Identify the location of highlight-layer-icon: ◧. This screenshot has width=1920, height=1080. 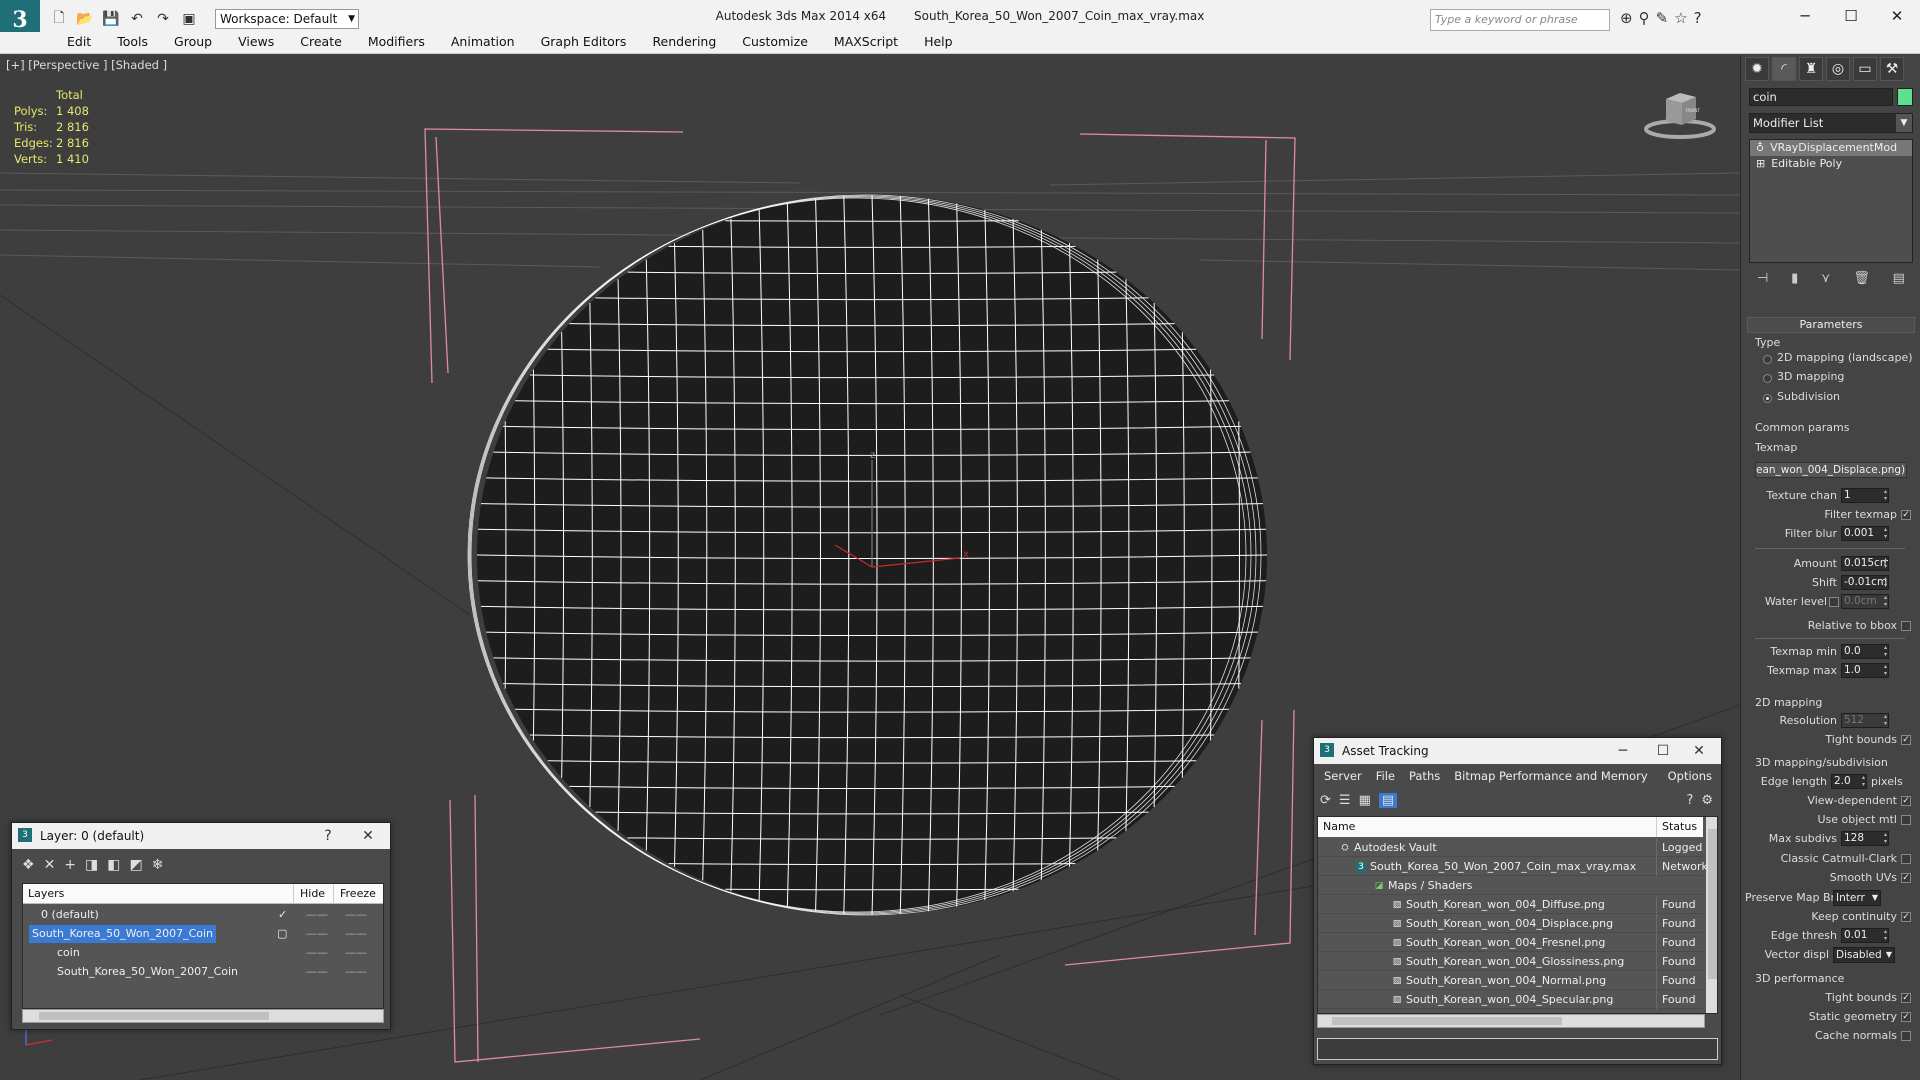
(113, 865).